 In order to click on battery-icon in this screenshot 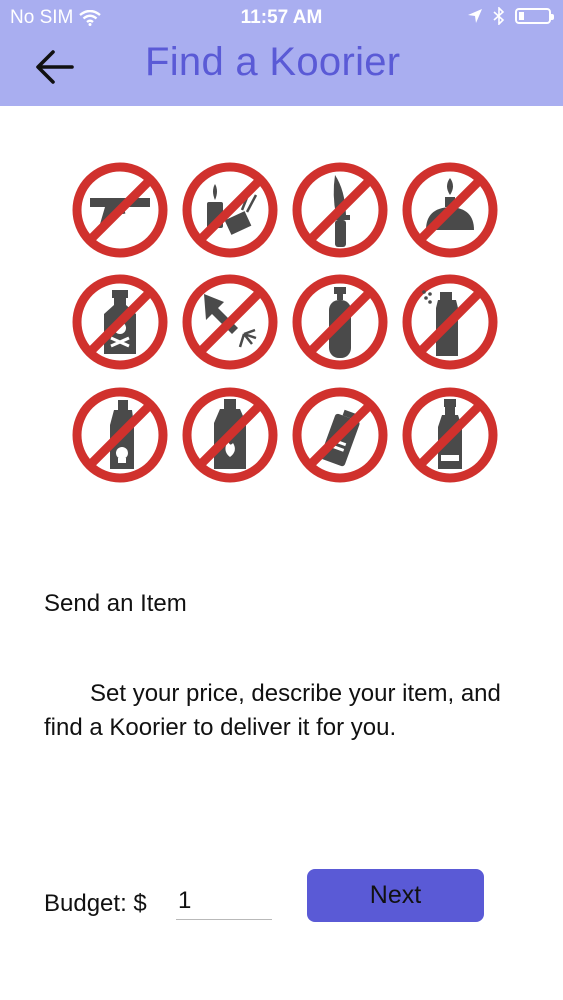, I will do `click(534, 16)`.